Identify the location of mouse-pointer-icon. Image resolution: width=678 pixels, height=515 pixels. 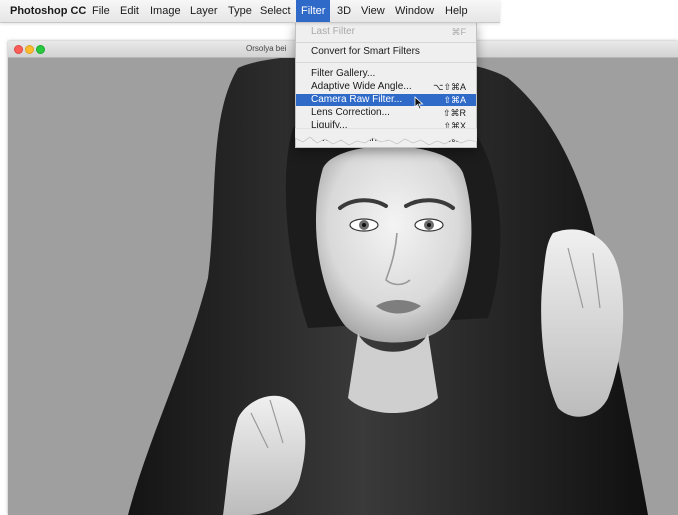
(419, 103).